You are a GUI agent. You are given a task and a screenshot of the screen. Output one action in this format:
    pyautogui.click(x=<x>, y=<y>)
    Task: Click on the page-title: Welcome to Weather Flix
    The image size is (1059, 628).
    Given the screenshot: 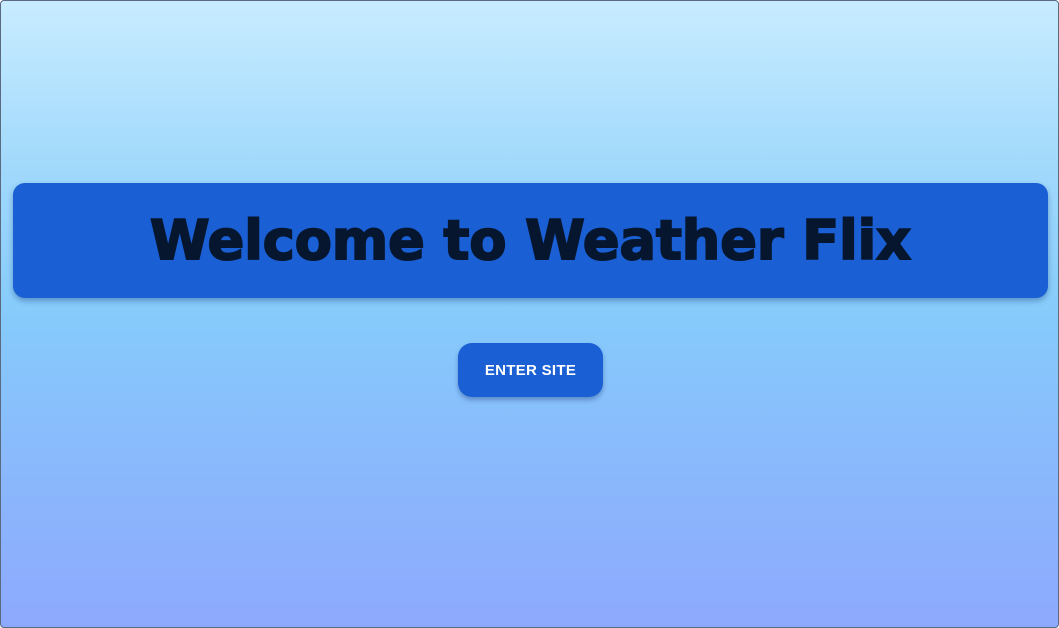 What is the action you would take?
    pyautogui.click(x=530, y=240)
    